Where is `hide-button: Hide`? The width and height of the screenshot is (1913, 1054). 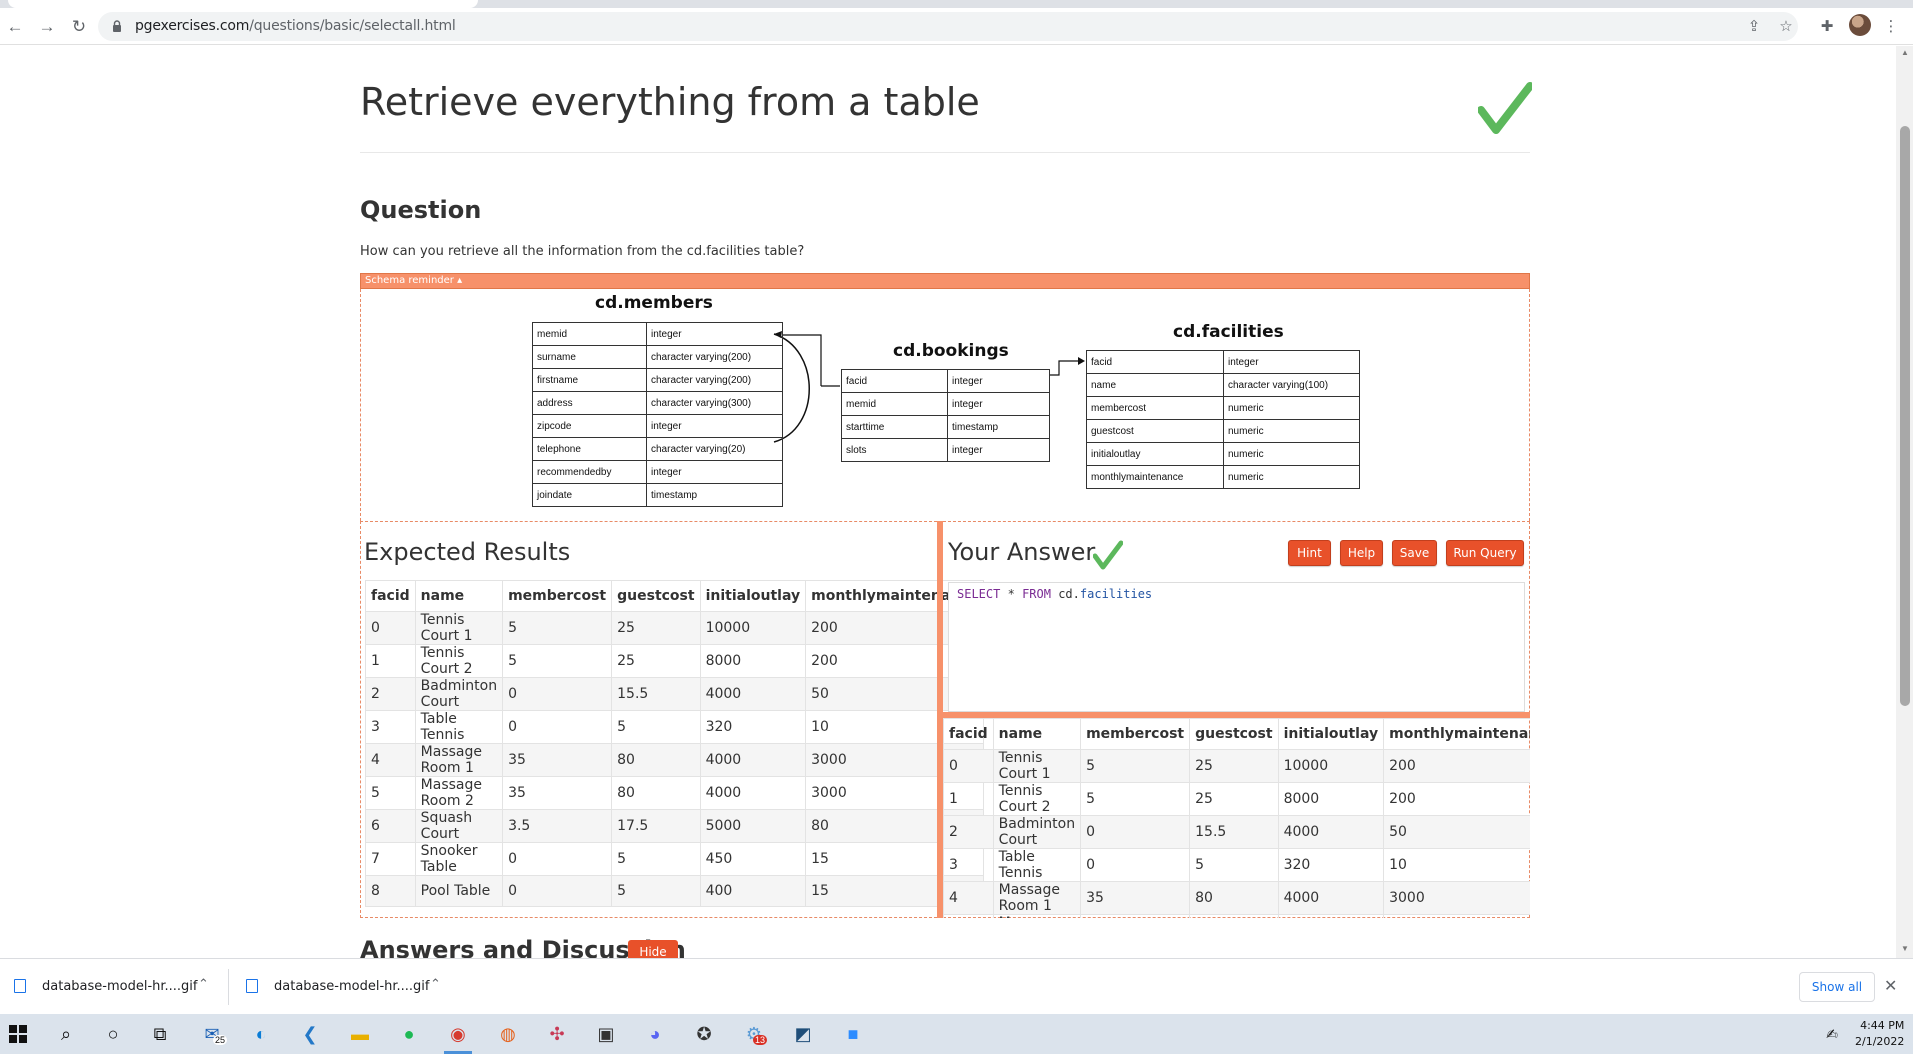
hide-button: Hide is located at coordinates (653, 949).